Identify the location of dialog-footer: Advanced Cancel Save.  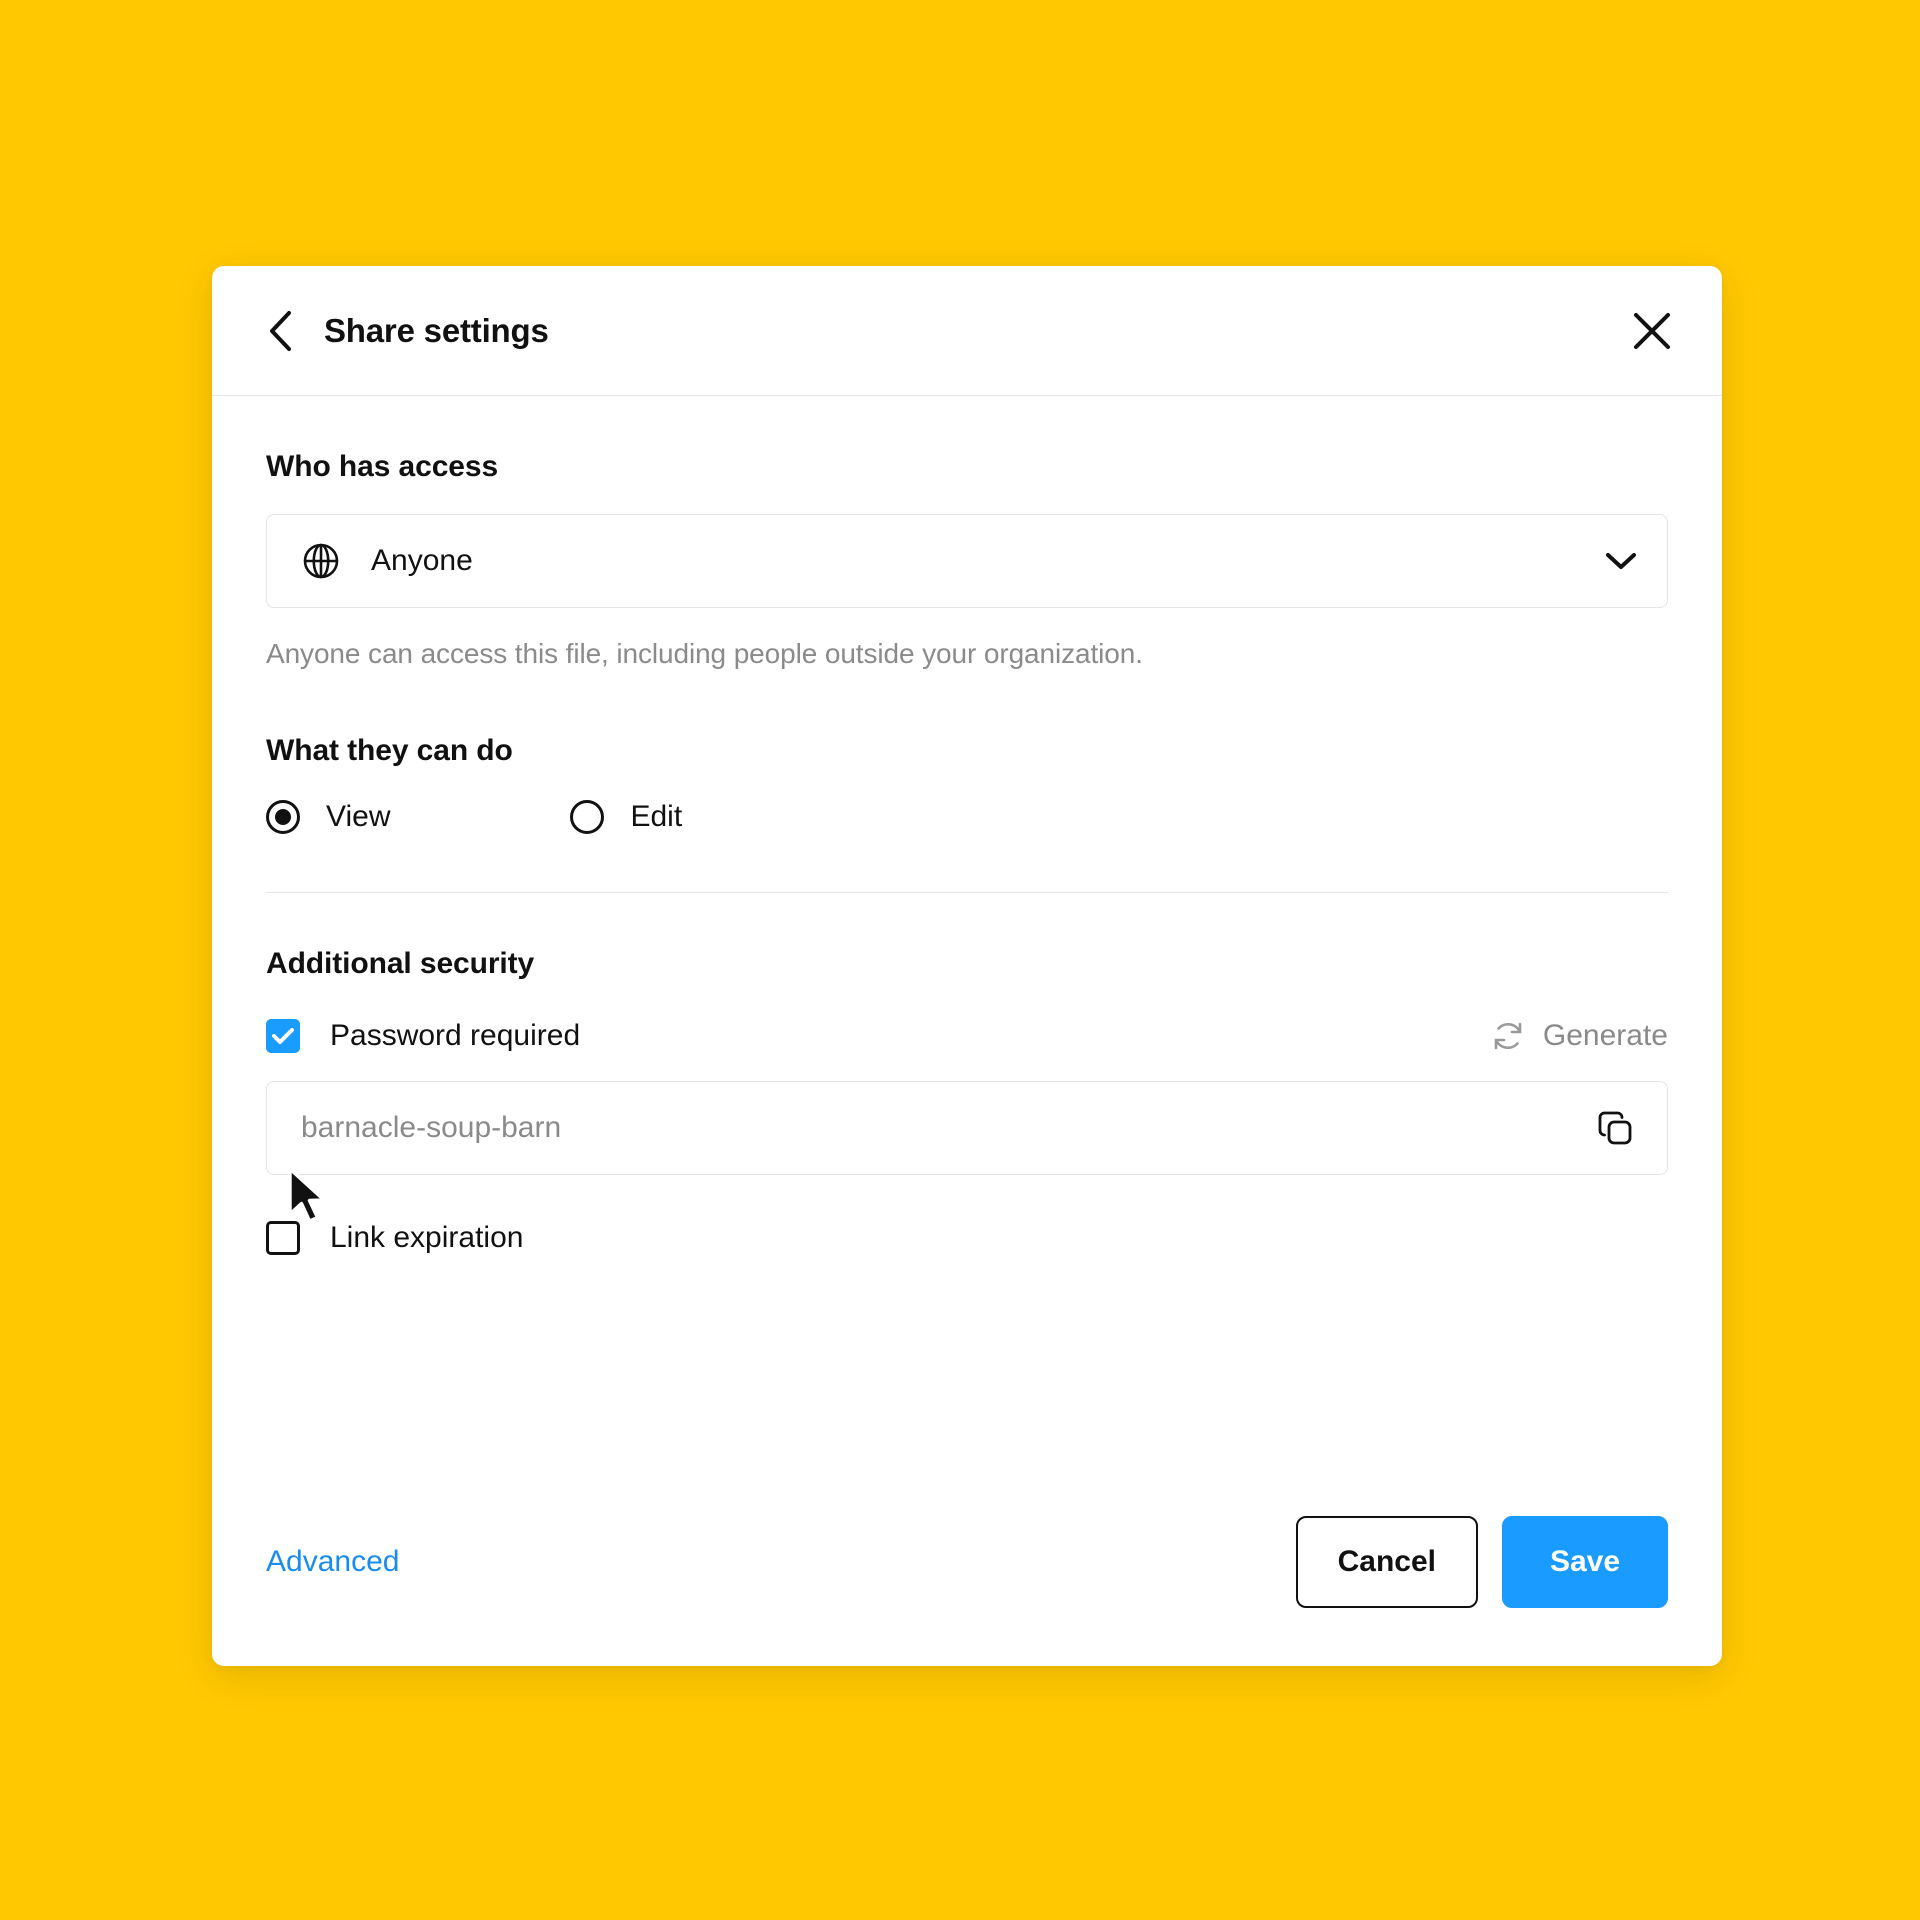
(967, 1562).